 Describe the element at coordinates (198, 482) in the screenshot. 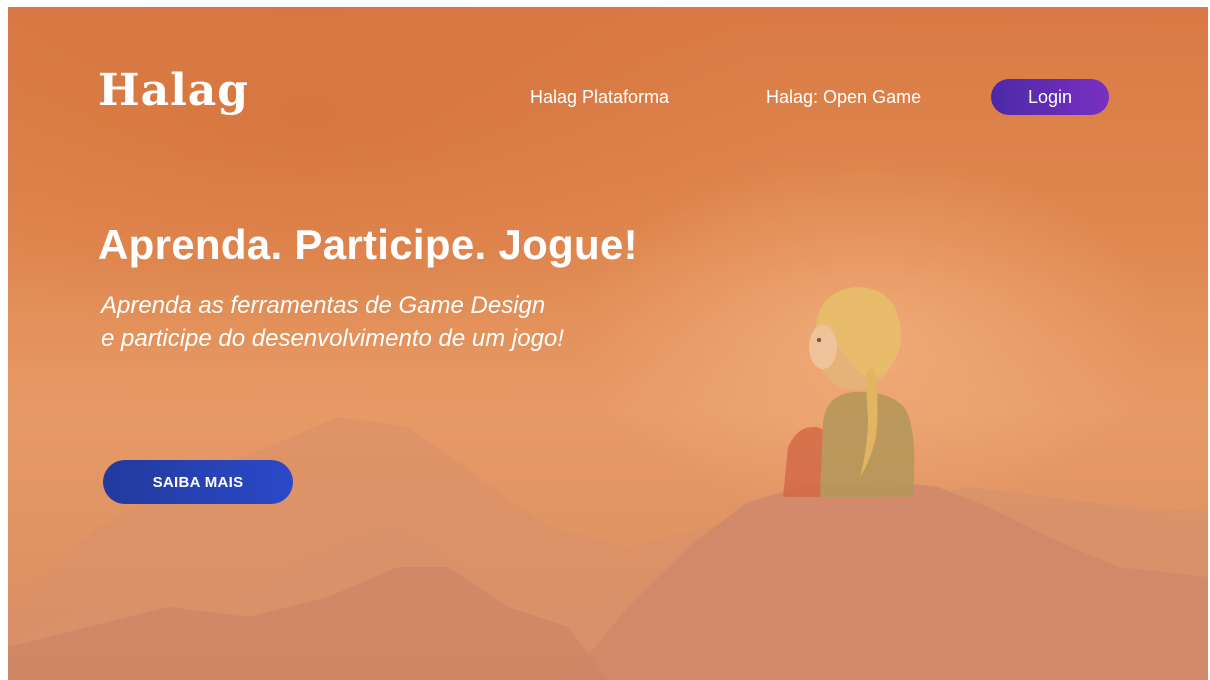

I see `saiba-mais-button: SAIBA MAIS` at that location.